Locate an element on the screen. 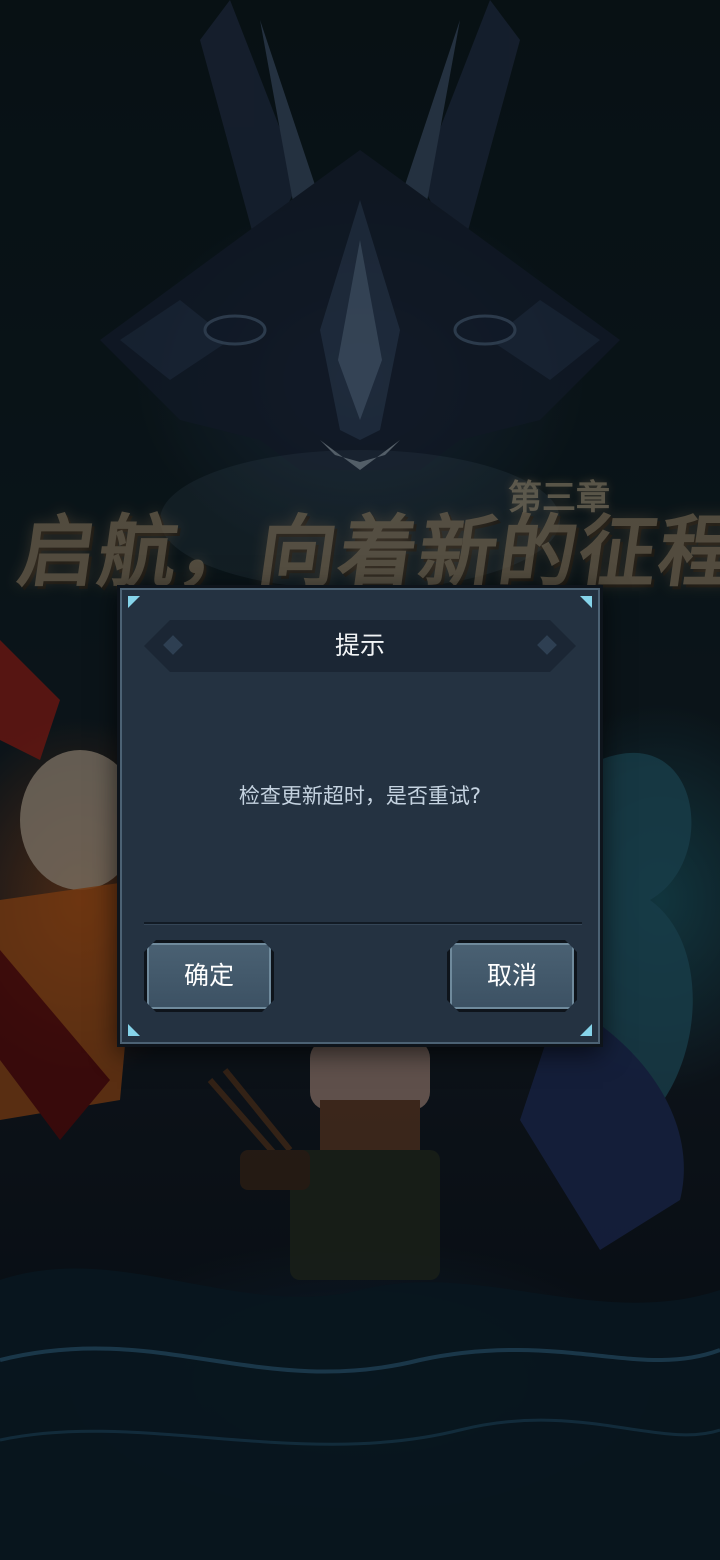  dialog-header: 提示 is located at coordinates (360, 646).